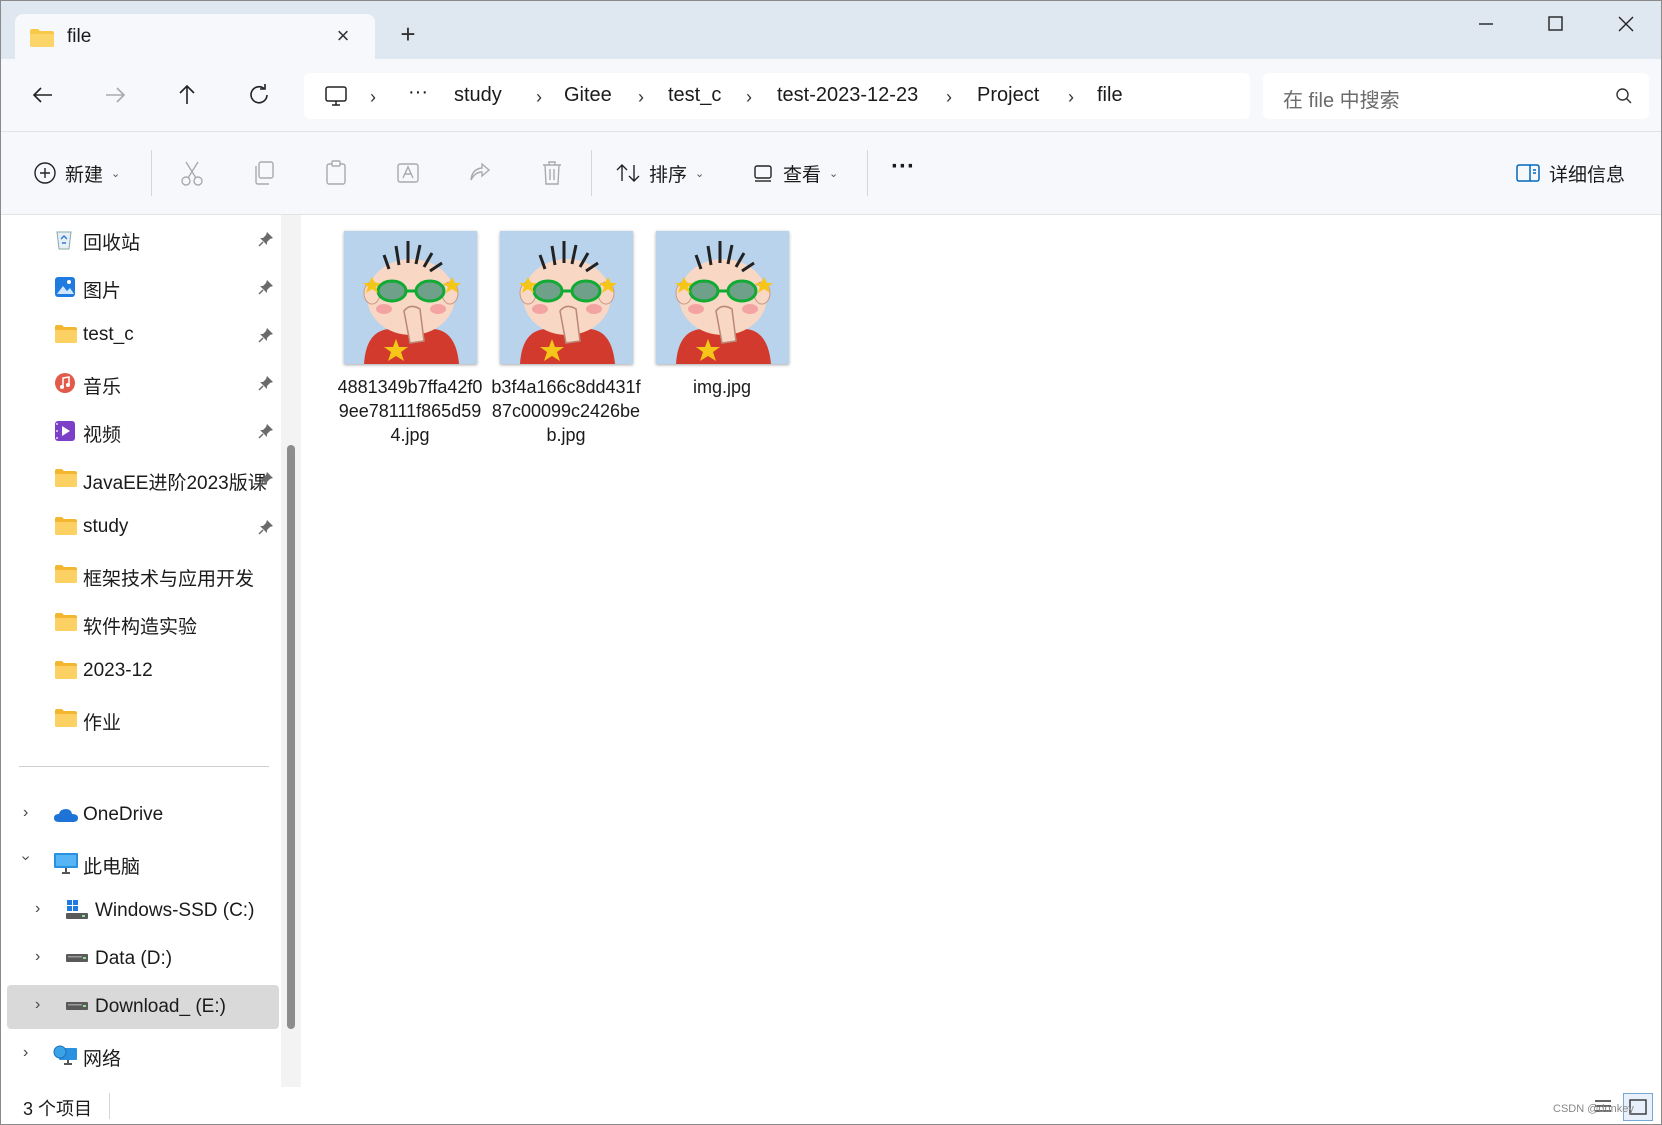 This screenshot has width=1662, height=1125. Describe the element at coordinates (418, 92) in the screenshot. I see `breadcrumb-more: ···` at that location.